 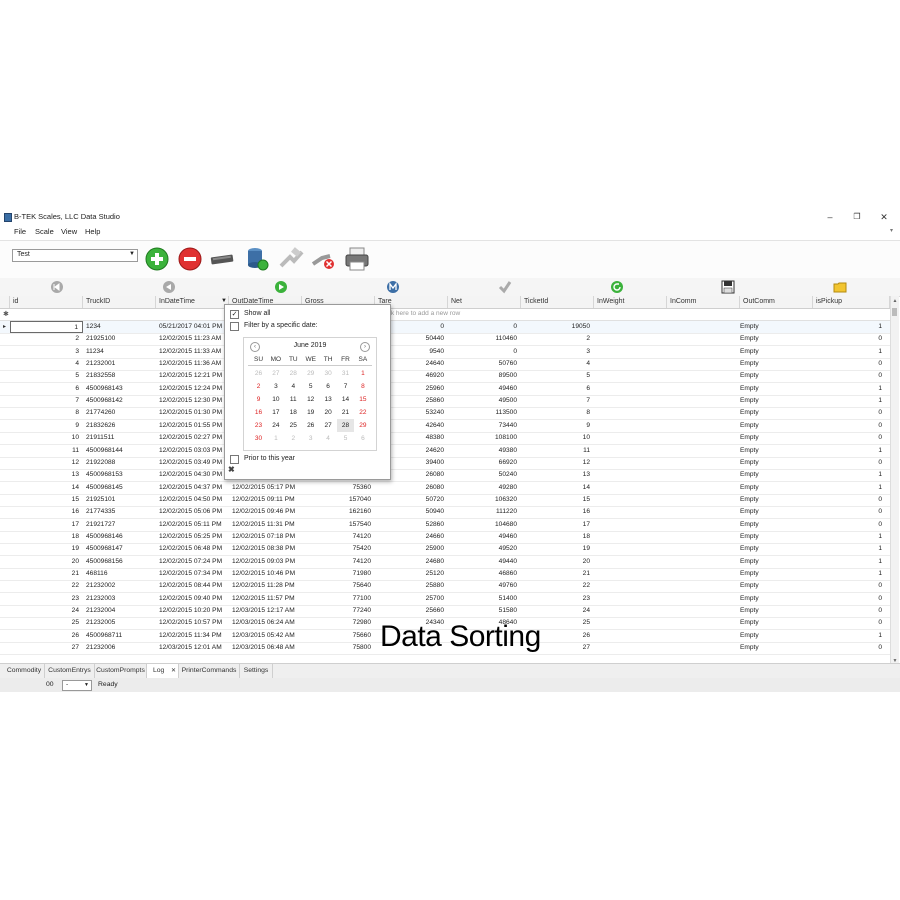 I want to click on previous-record-icon, so click(x=169, y=287).